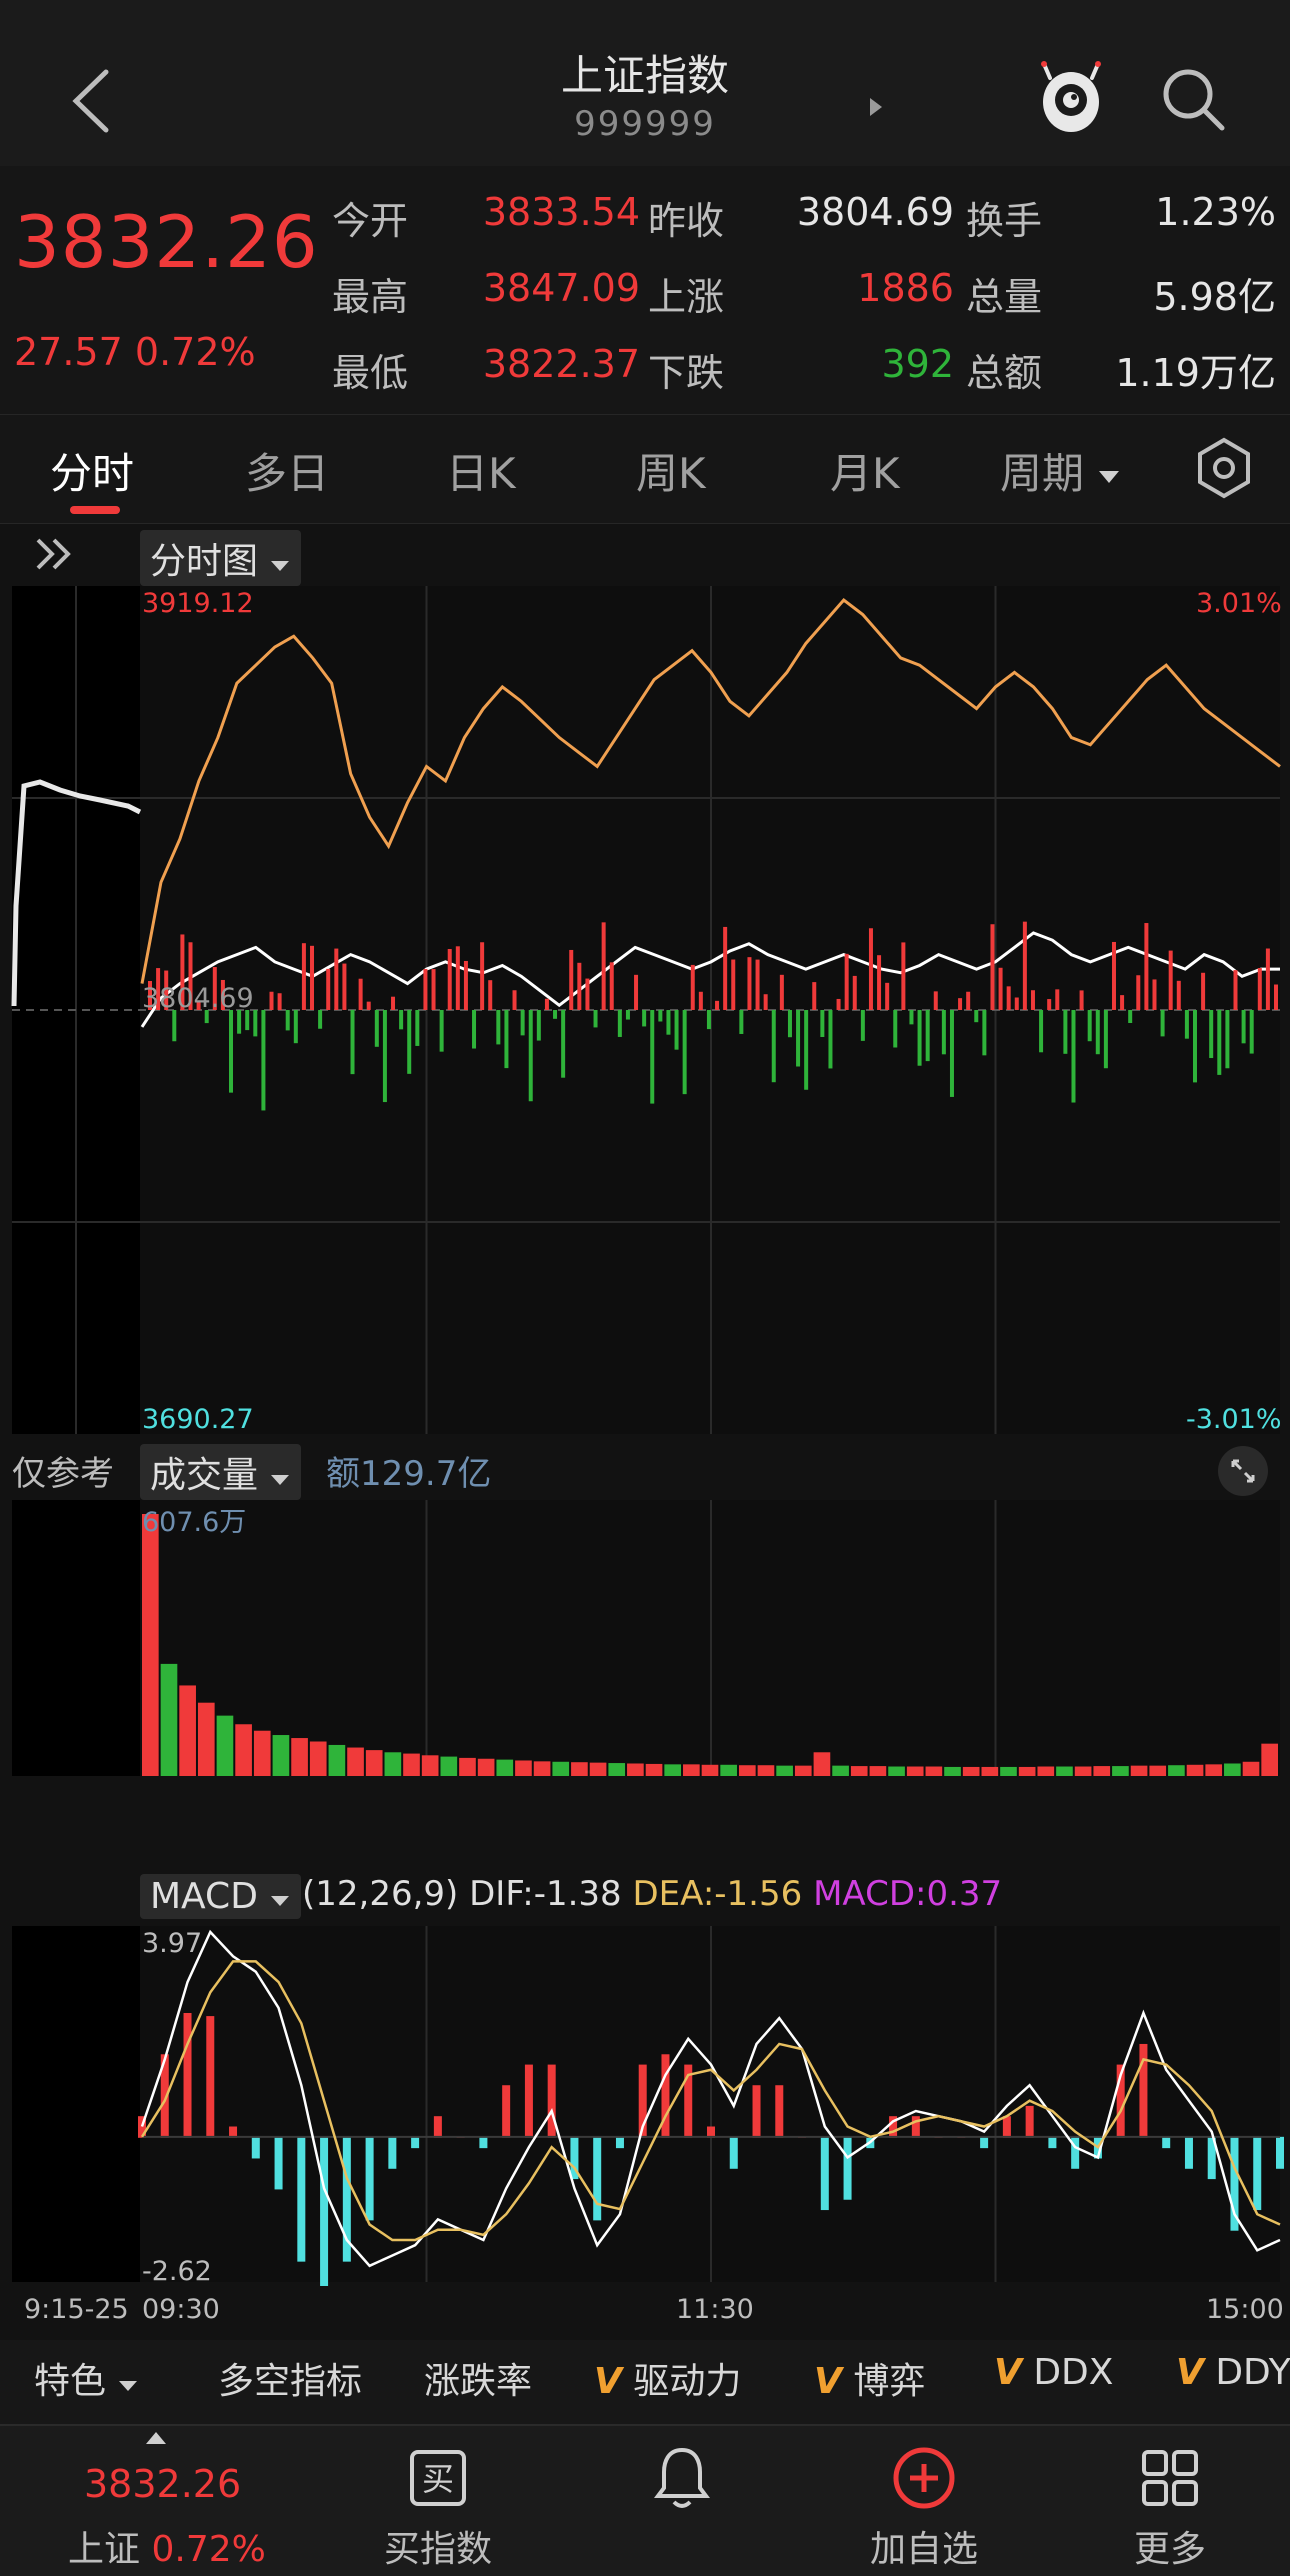 This screenshot has height=2576, width=1290. Describe the element at coordinates (478, 2378) in the screenshot. I see `indicator-rise-fall-rate: 涨跌率` at that location.